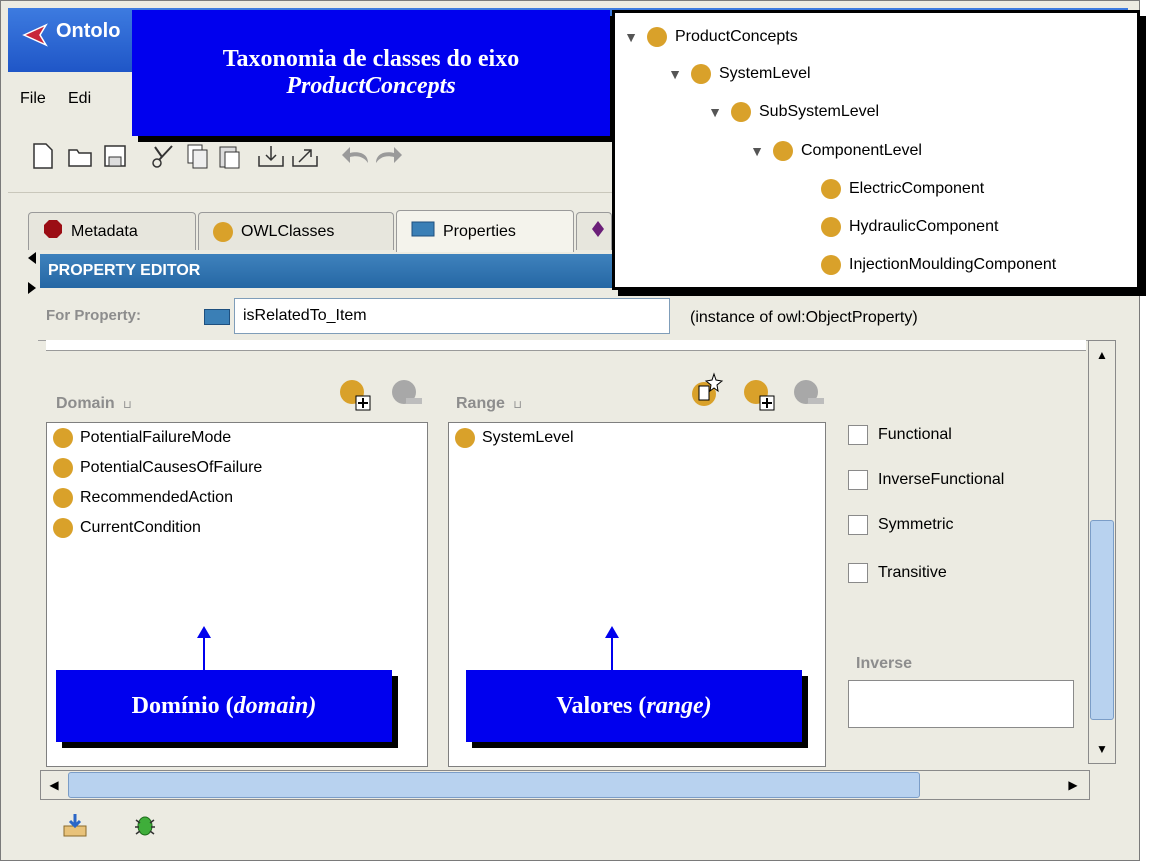  I want to click on remove-domain-class-icon, so click(407, 395).